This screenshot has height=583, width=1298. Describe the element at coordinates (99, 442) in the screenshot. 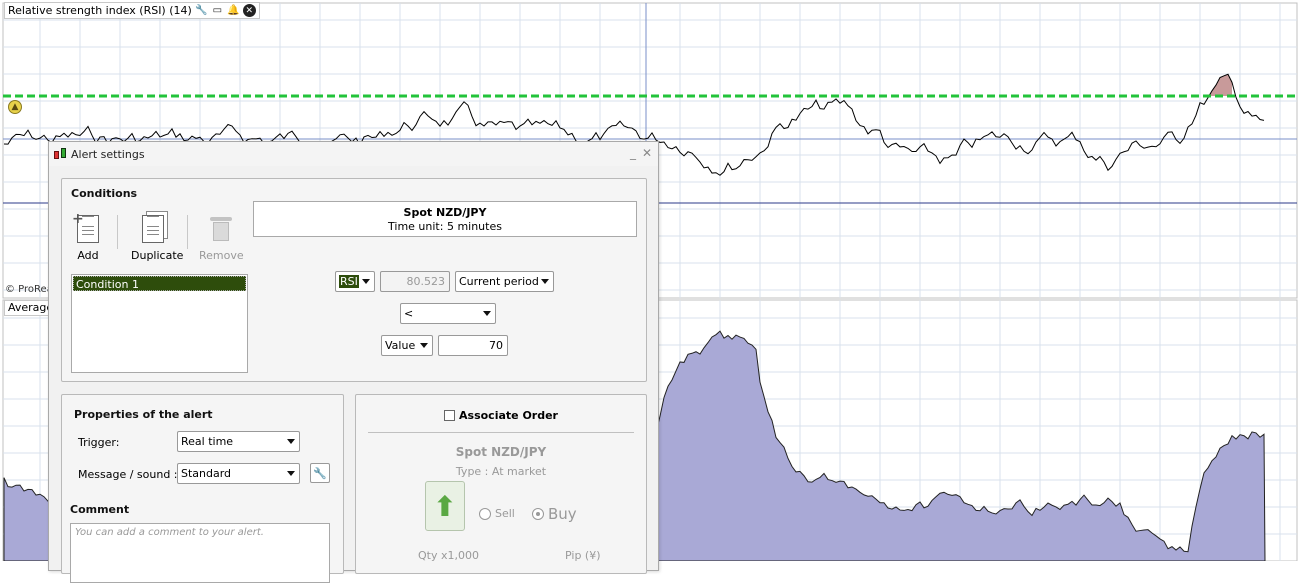

I see `trigger-label: Trigger:` at that location.